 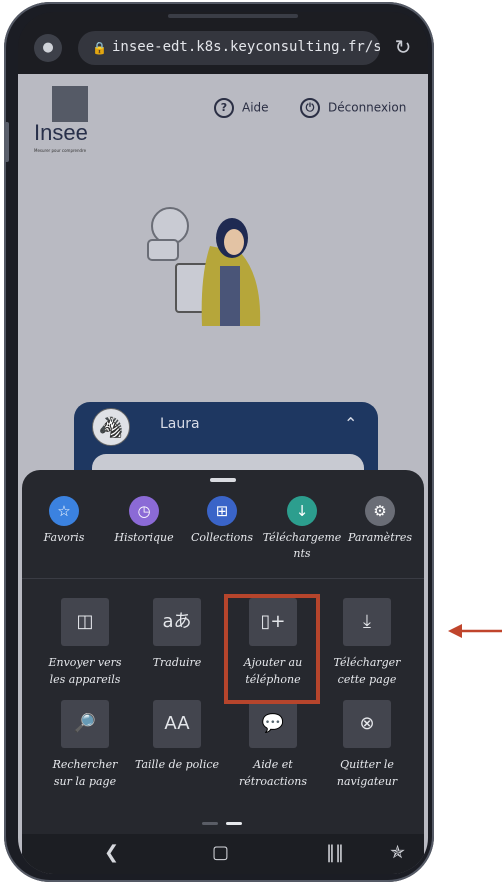 I want to click on home-icon: ▢, so click(x=220, y=852).